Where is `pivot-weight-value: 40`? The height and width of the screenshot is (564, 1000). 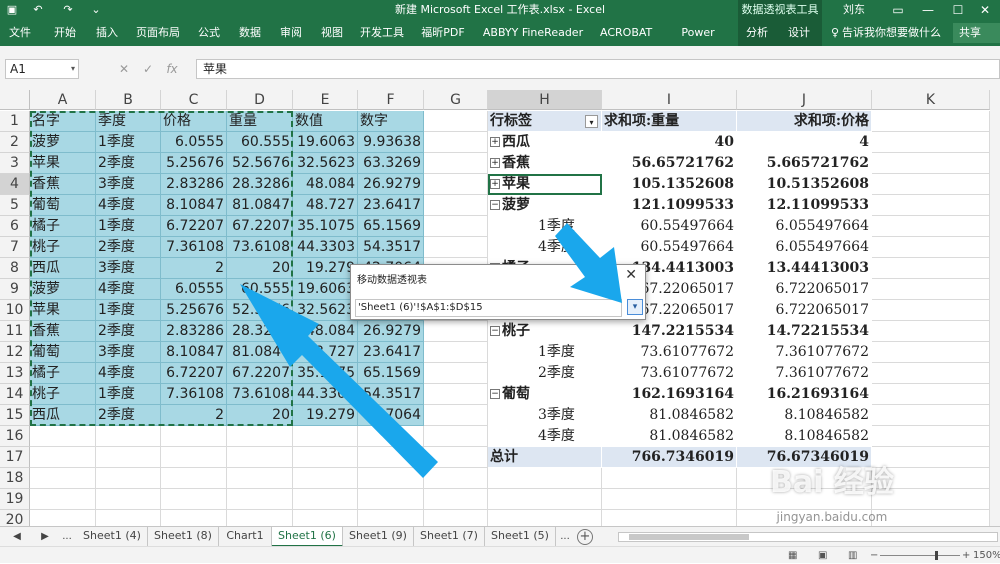
pivot-weight-value: 40 is located at coordinates (669, 142).